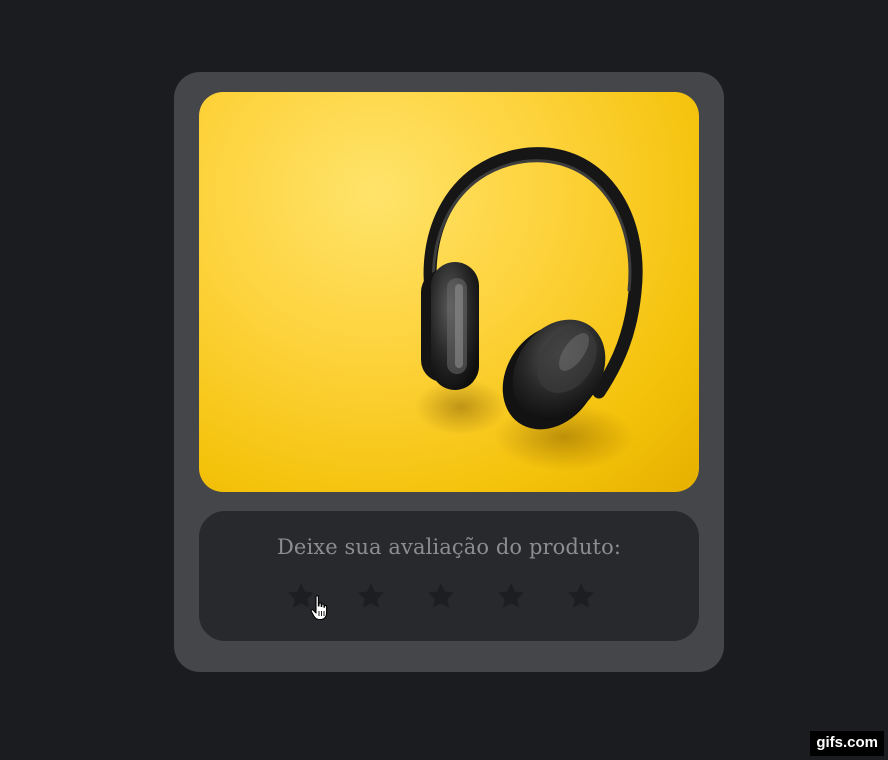 The width and height of the screenshot is (888, 760). What do you see at coordinates (449, 576) in the screenshot?
I see `rating-panel: Deixe sua avaliação do produto:` at bounding box center [449, 576].